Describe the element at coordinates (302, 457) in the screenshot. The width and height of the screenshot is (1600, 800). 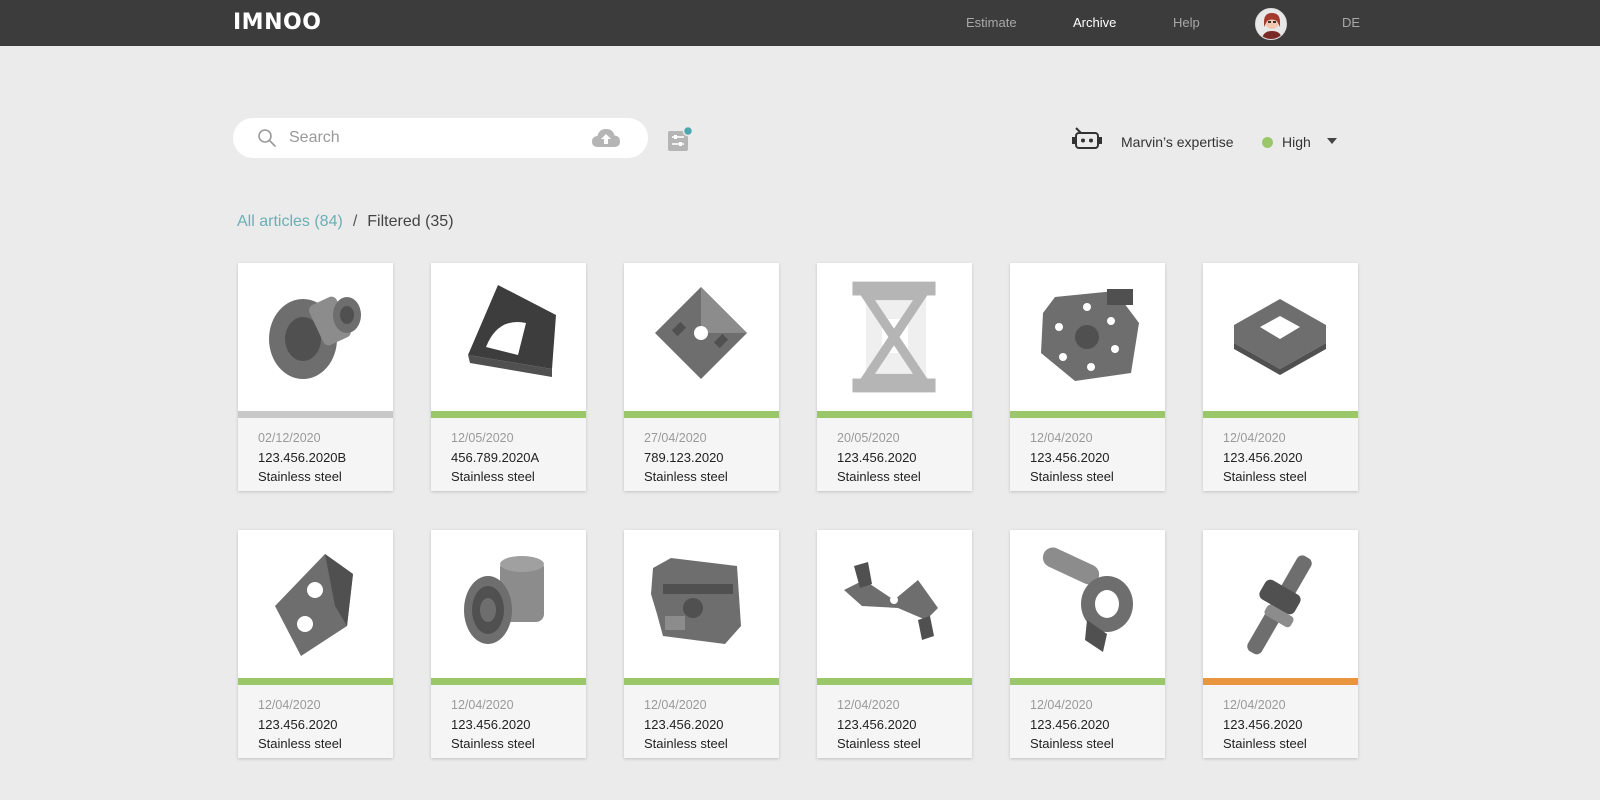
I see `article-id: 123.456.2020B` at that location.